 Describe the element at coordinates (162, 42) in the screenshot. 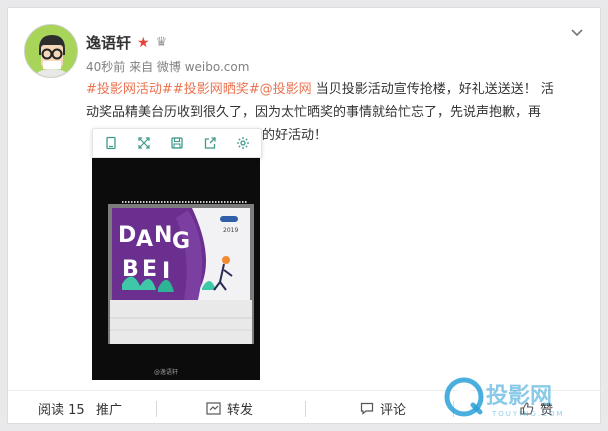

I see `crown-icon: ♛` at that location.